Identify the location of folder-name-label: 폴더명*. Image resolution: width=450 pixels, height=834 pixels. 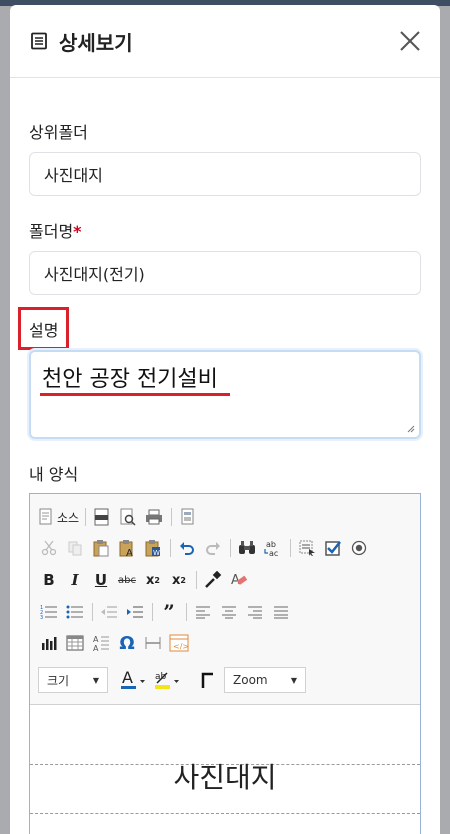
(55, 230).